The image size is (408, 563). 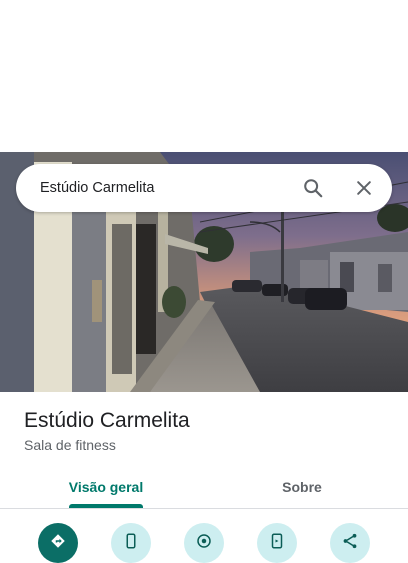 I want to click on send-to-phone-button, so click(x=277, y=543).